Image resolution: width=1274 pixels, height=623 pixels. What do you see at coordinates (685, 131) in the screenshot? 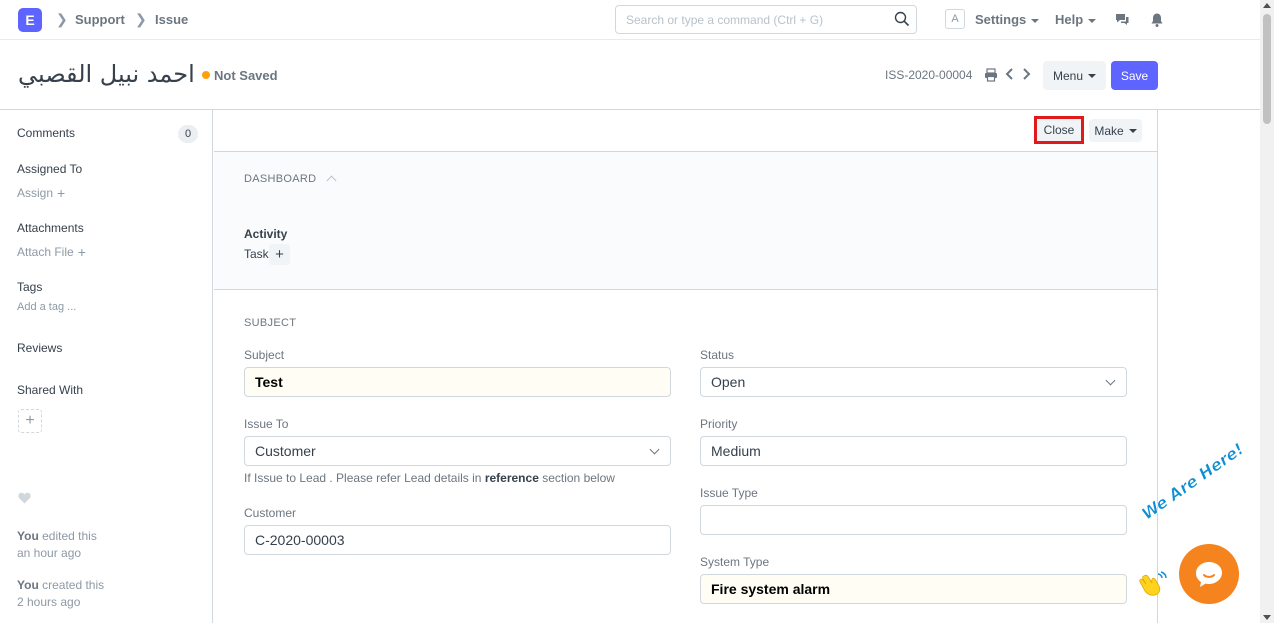
I see `form-toolbar: Close Make` at bounding box center [685, 131].